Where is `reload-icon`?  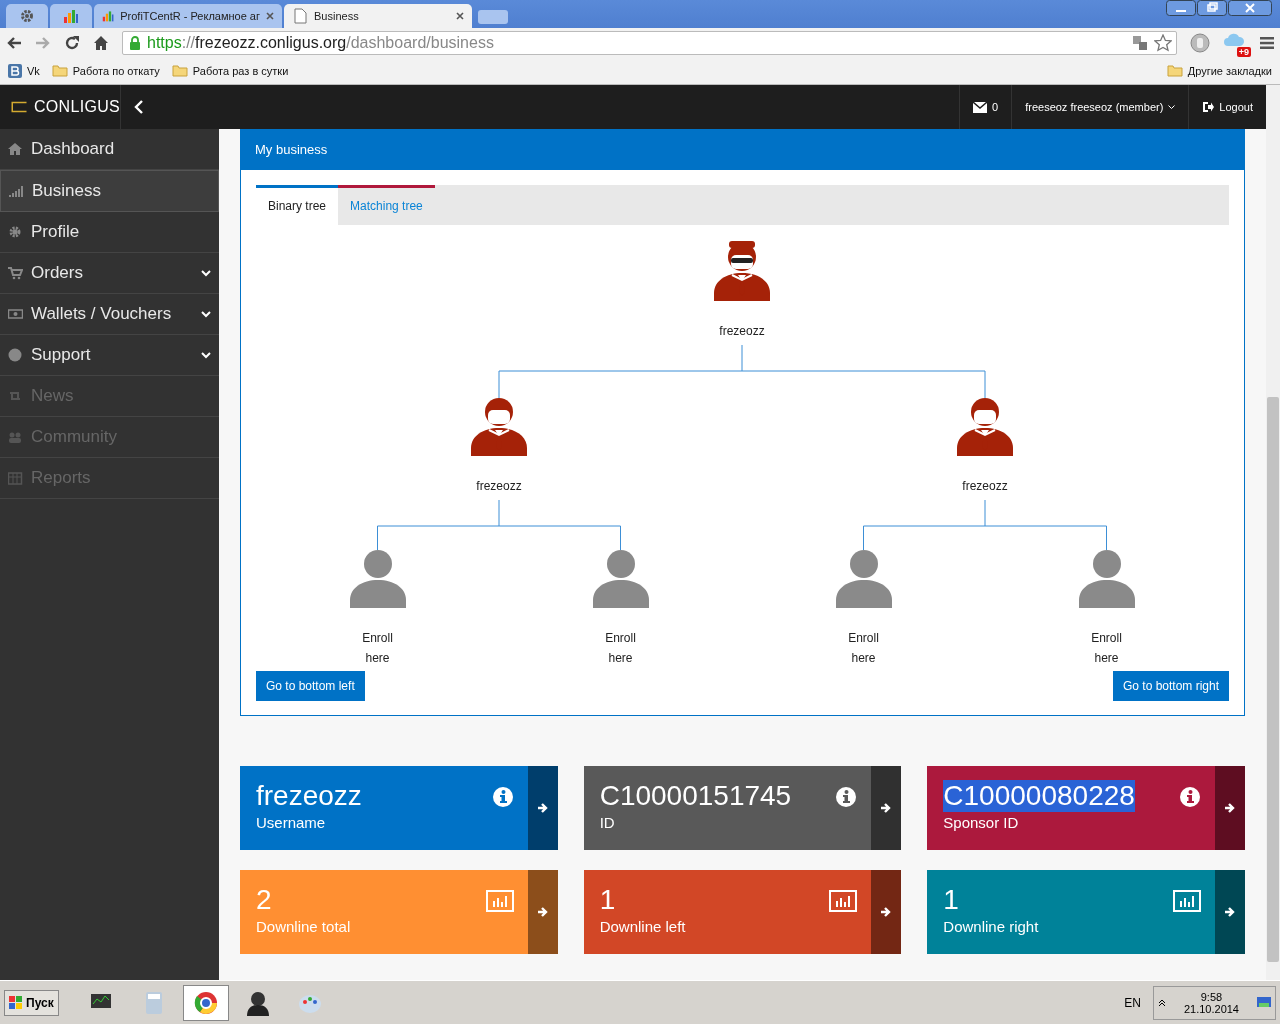 reload-icon is located at coordinates (72, 42).